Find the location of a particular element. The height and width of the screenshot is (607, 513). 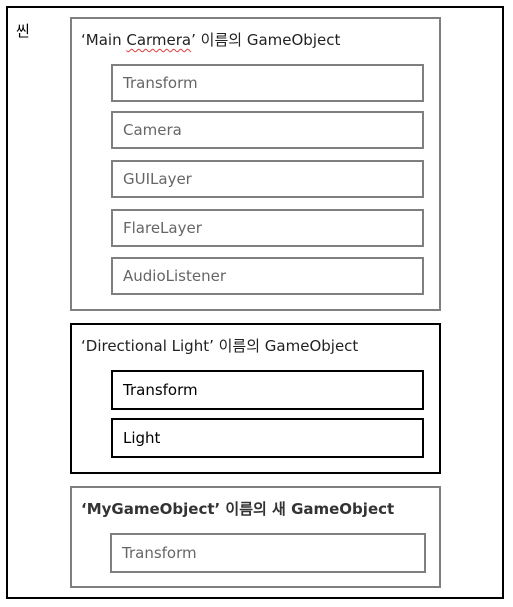

title-name-misspelled: Carmera is located at coordinates (159, 40).